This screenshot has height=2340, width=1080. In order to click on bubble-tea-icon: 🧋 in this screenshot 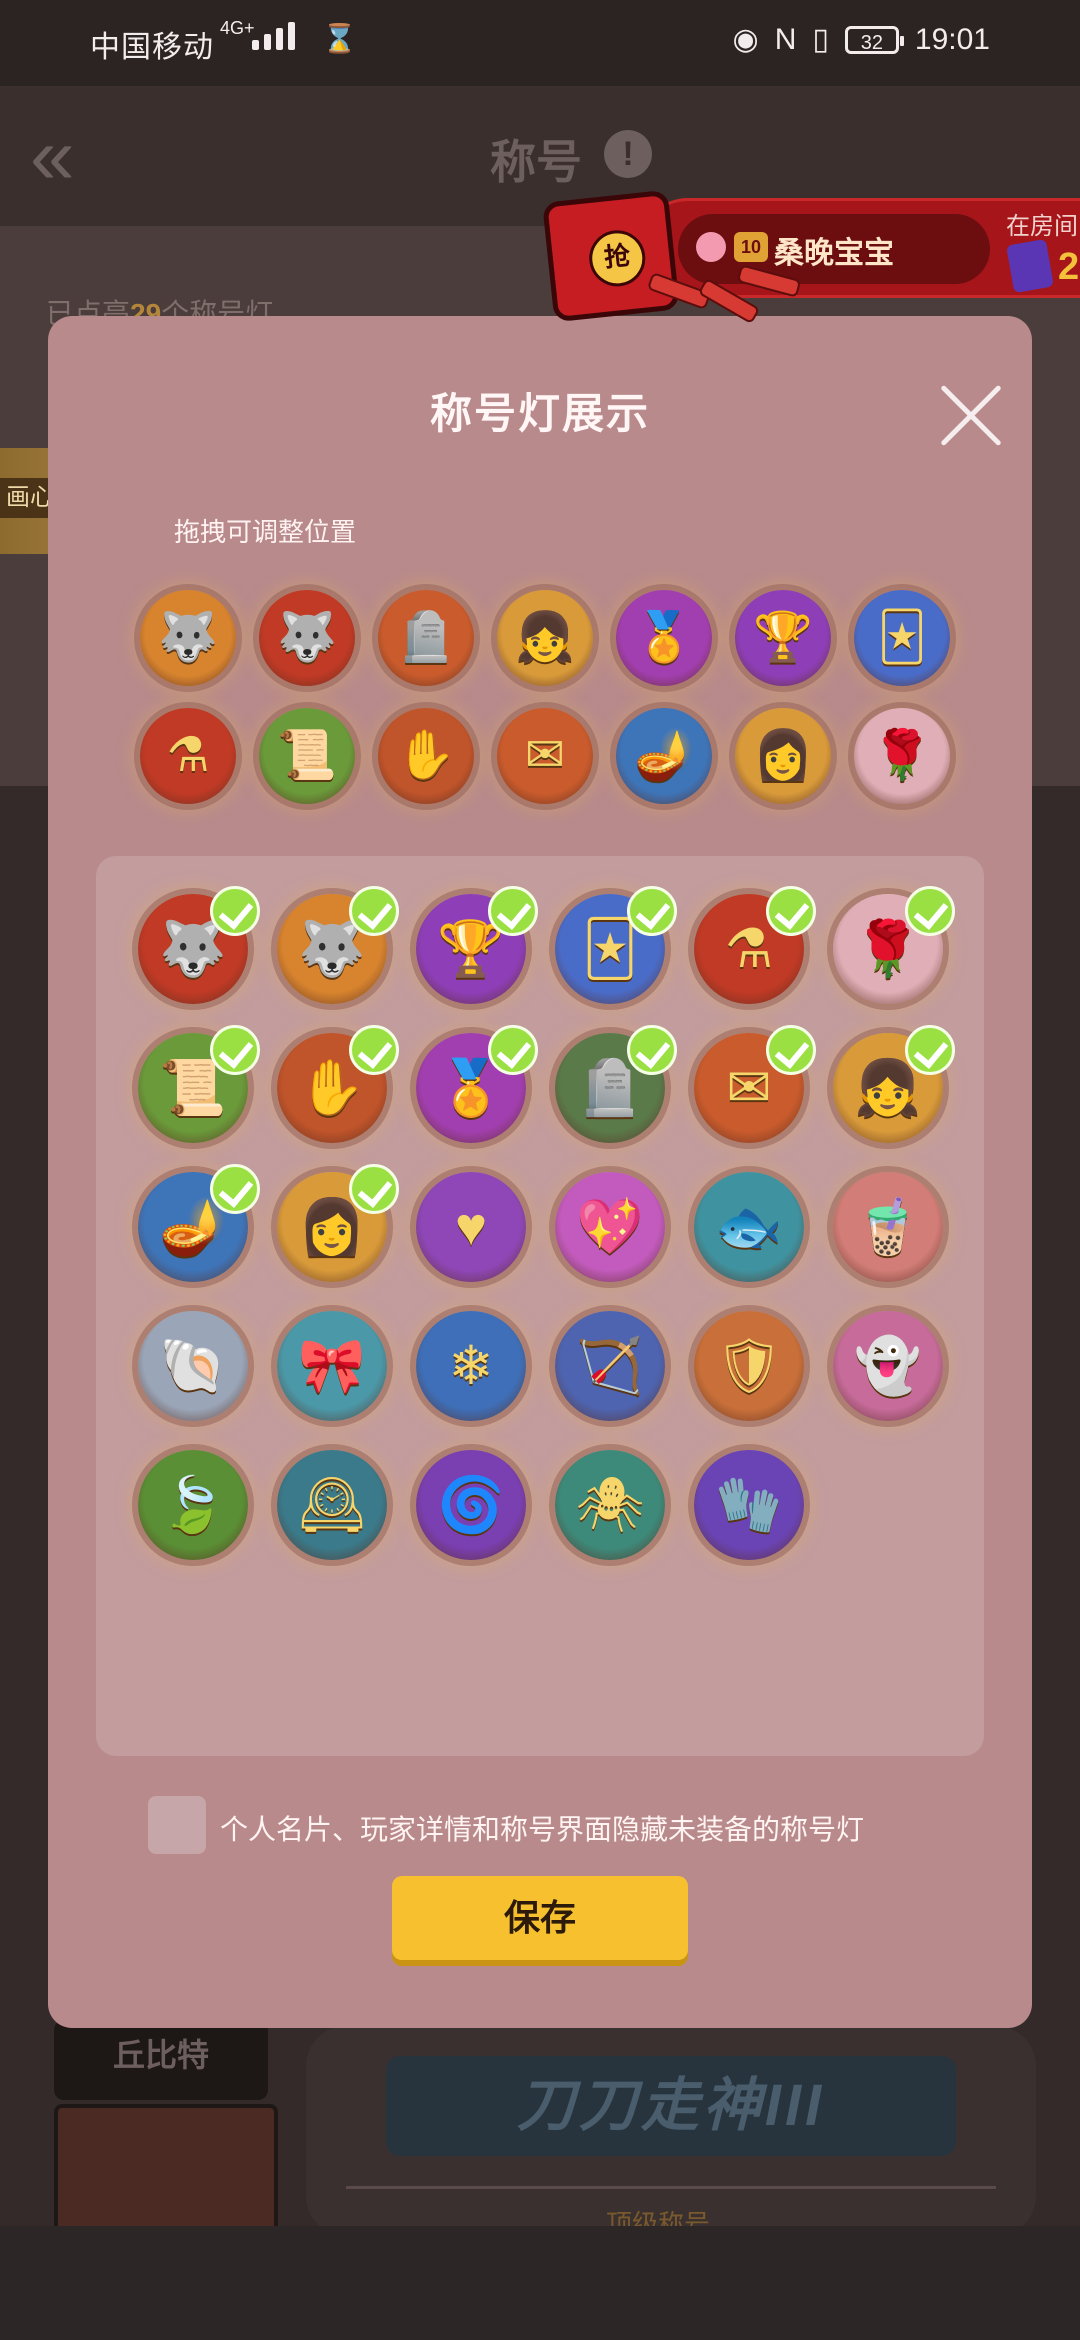, I will do `click(888, 1227)`.